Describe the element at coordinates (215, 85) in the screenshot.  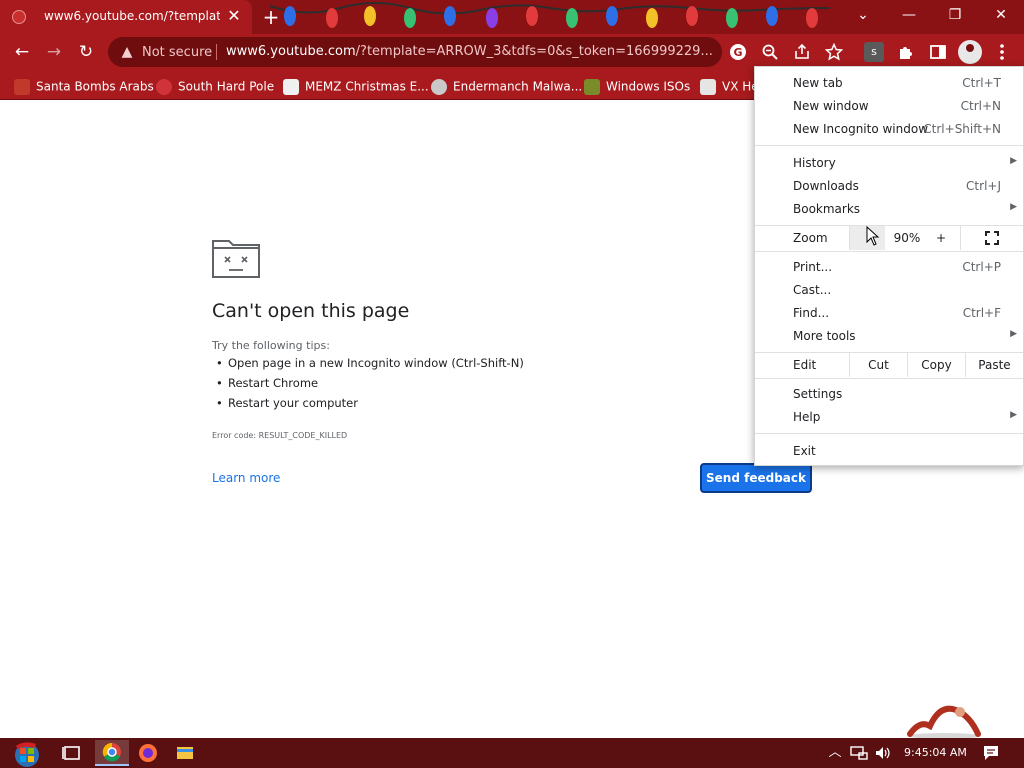
I see `bookmark-item: South Hard Pole` at that location.